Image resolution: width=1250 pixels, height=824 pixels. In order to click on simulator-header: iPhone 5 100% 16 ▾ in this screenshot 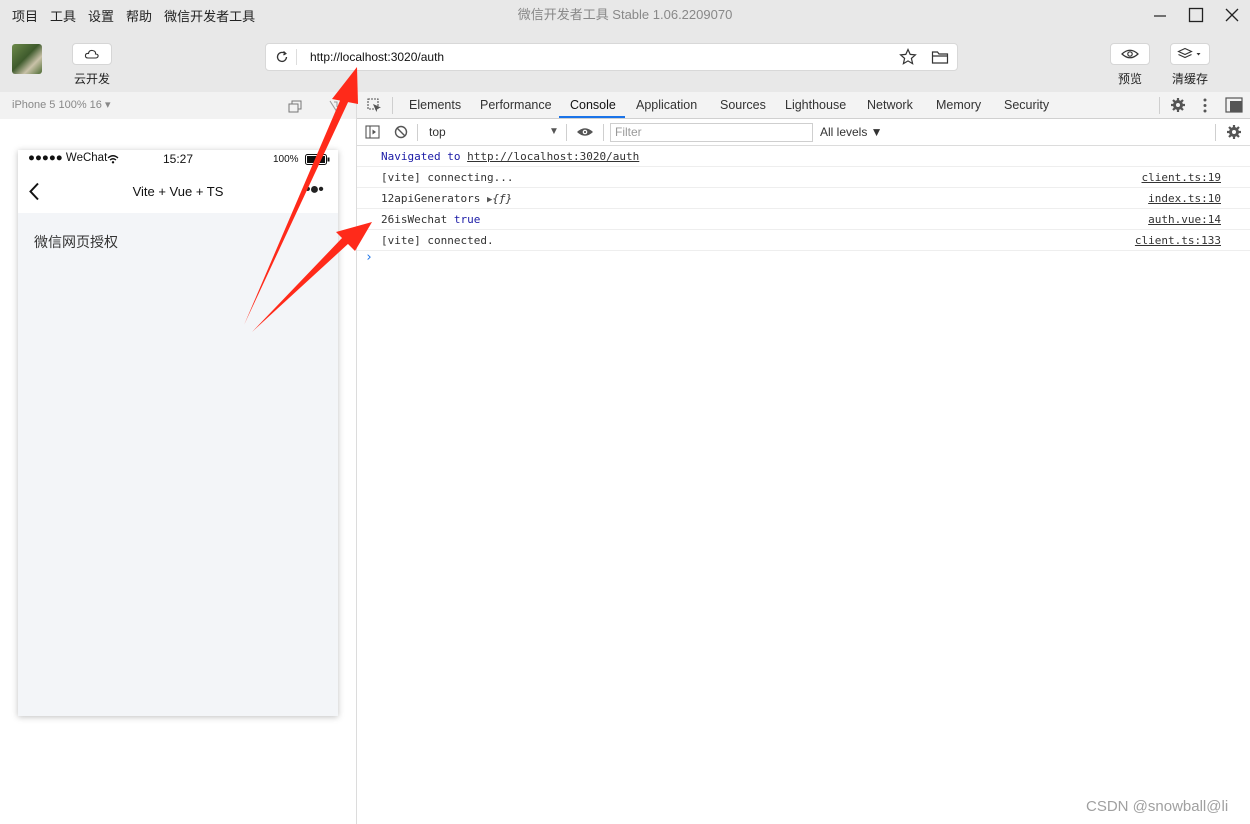, I will do `click(178, 105)`.